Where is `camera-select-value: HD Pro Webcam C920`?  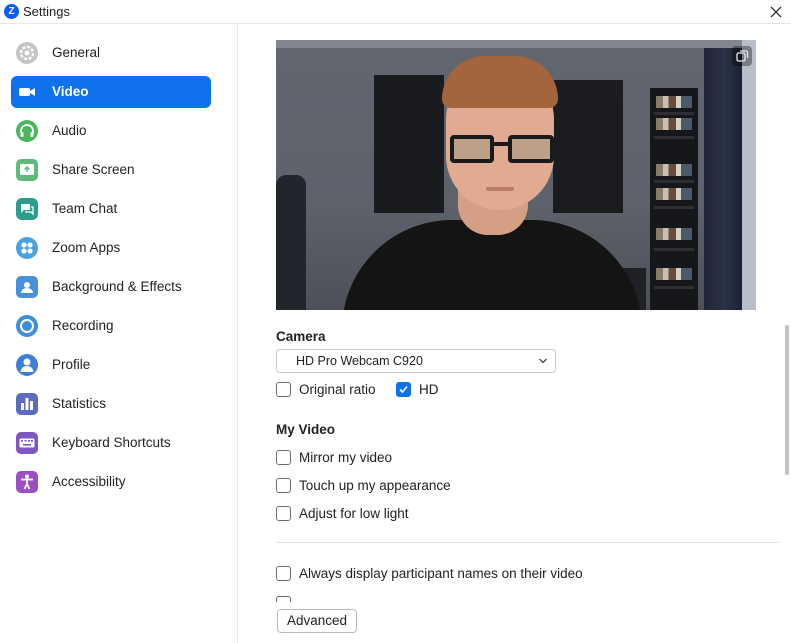
camera-select-value: HD Pro Webcam C920 is located at coordinates (359, 361).